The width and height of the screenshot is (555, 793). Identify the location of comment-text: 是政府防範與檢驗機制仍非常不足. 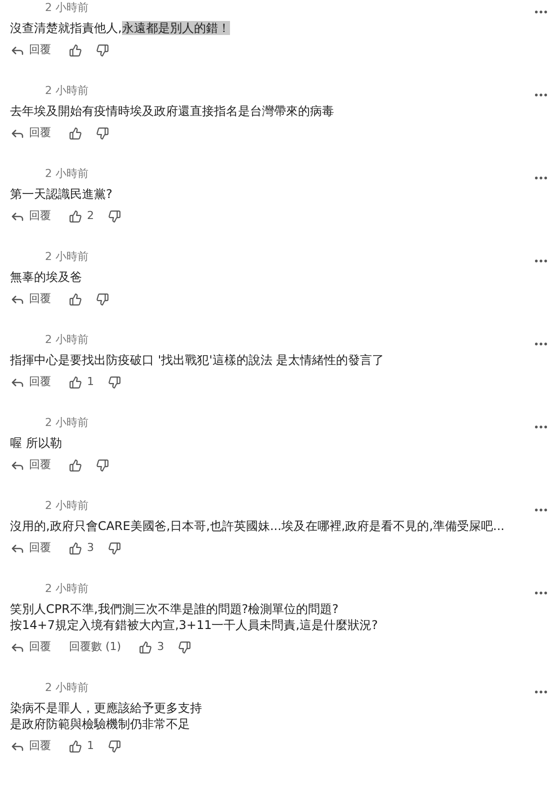
(100, 724).